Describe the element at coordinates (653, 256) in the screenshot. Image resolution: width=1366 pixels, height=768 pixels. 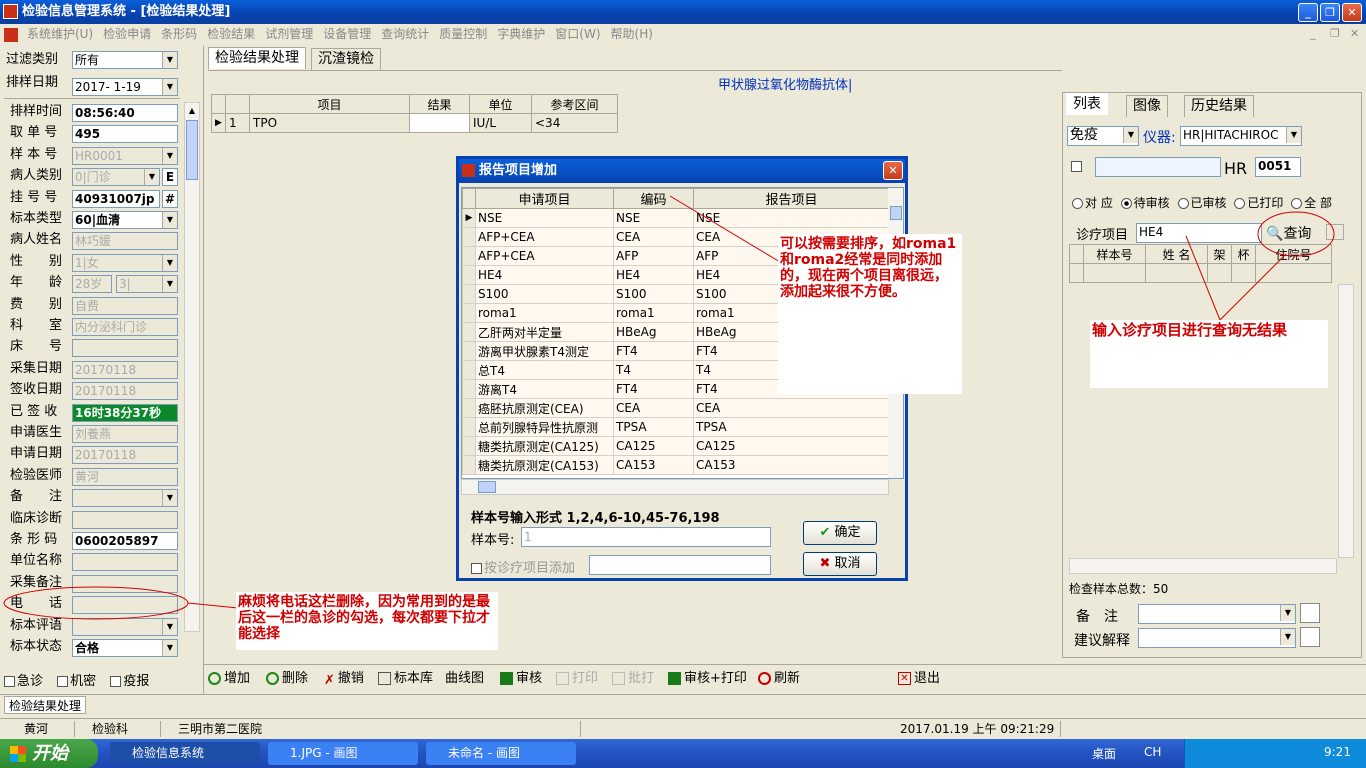
I see `table-cell: AFP` at that location.